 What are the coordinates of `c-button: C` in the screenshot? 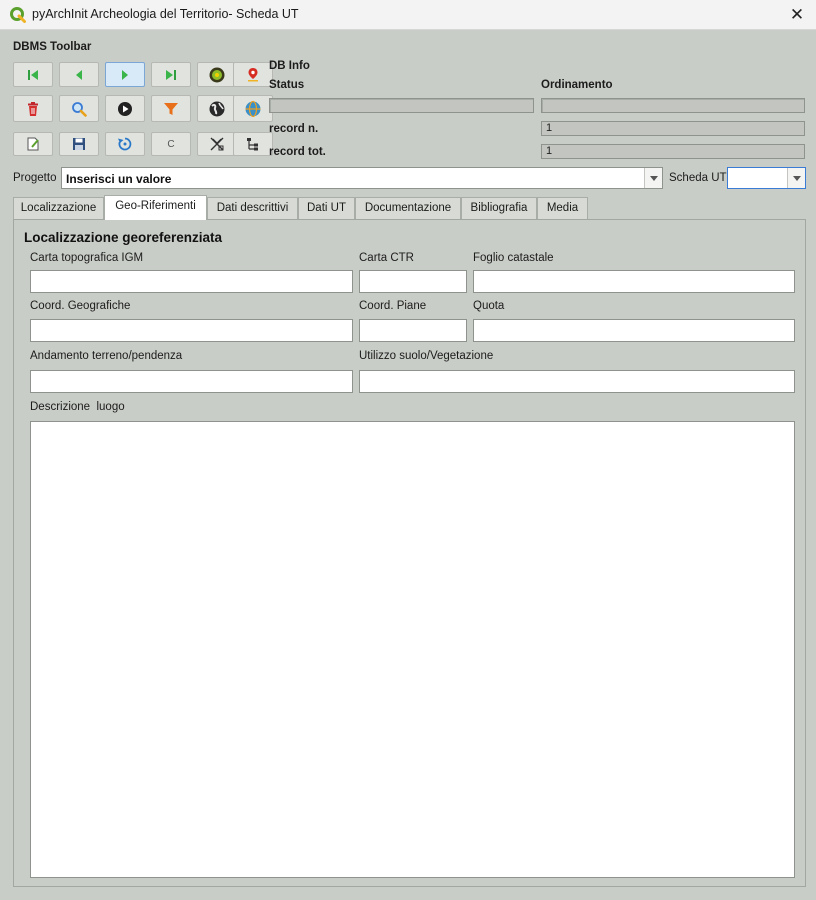 It's located at (171, 144).